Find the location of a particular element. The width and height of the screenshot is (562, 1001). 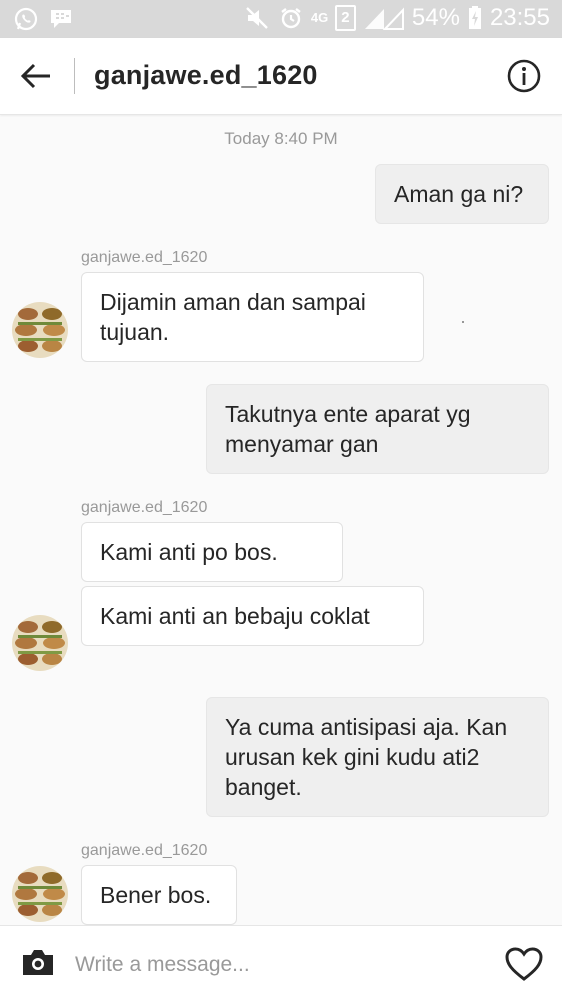

whatsapp-icon is located at coordinates (26, 19).